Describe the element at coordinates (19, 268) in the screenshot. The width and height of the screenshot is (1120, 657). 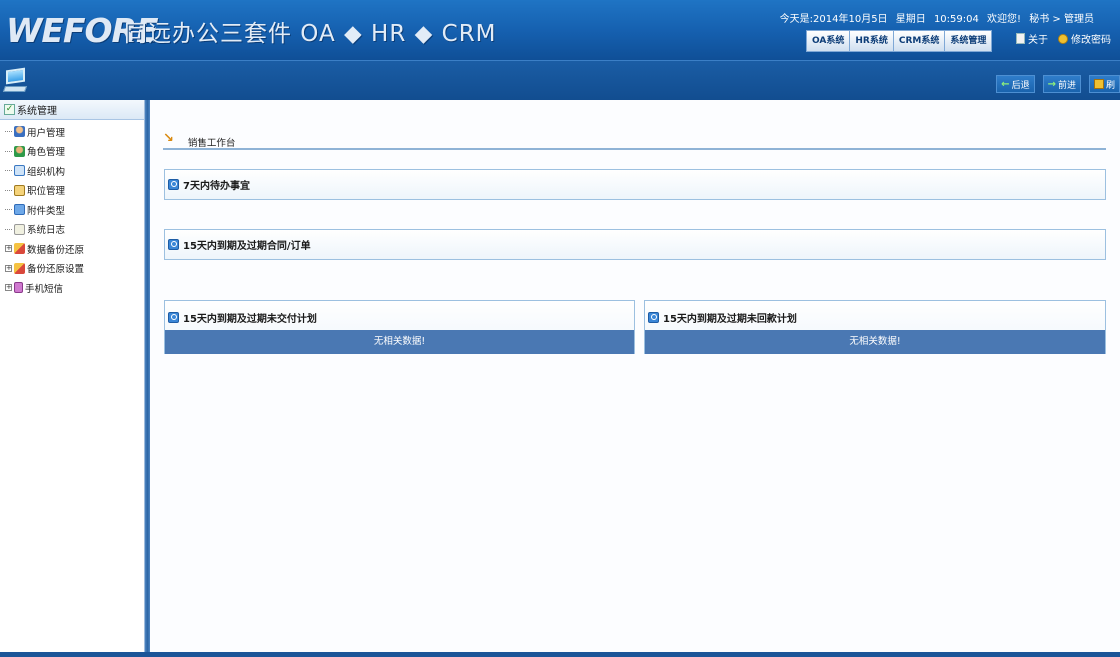
I see `settings-icon` at that location.